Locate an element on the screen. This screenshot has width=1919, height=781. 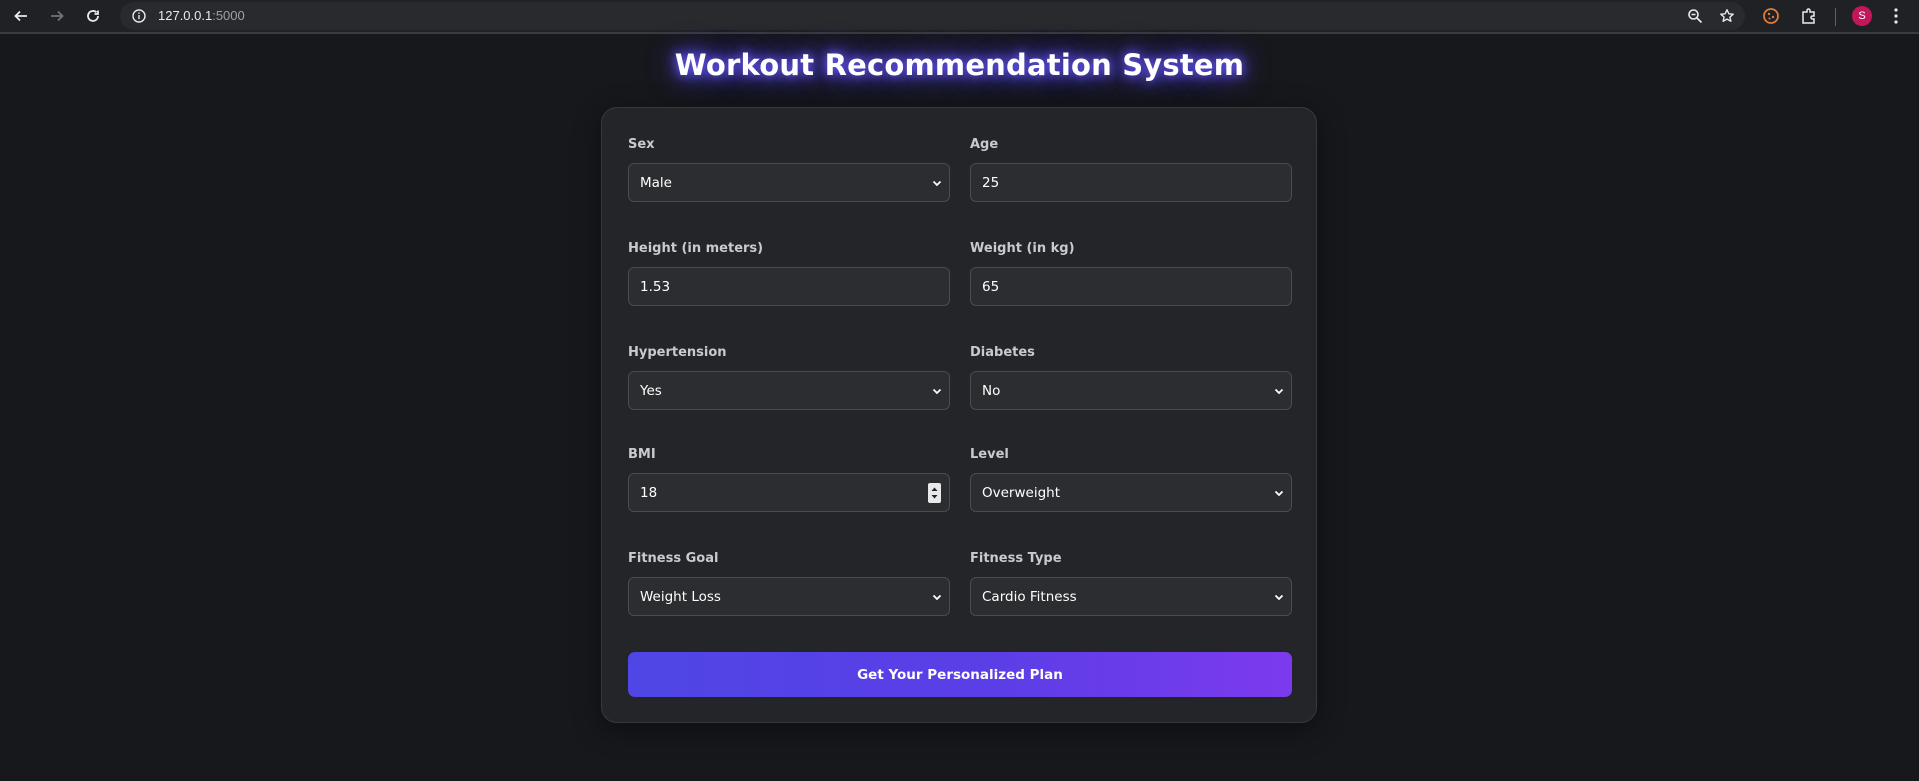
back-button is located at coordinates (21, 16).